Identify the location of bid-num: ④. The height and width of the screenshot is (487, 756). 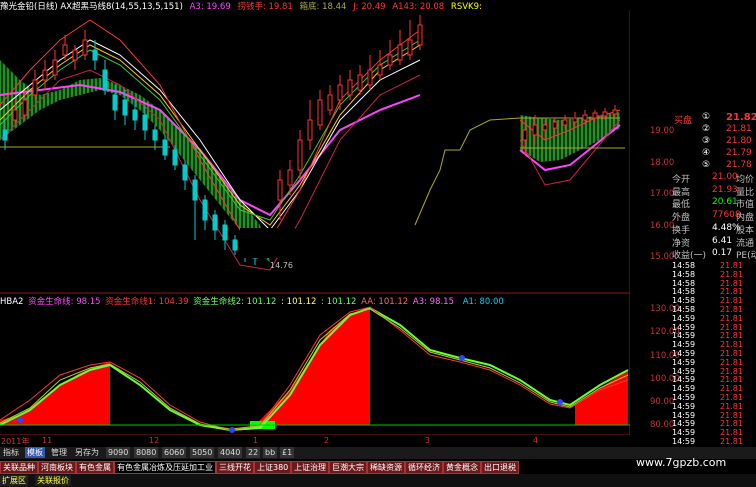
(706, 153).